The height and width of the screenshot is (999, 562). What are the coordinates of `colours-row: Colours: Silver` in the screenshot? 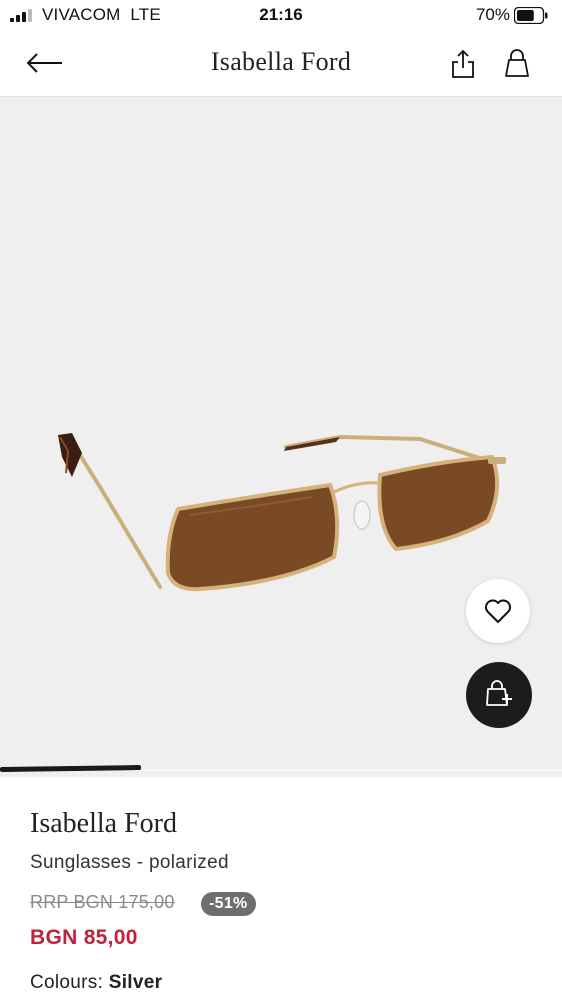 It's located at (96, 983).